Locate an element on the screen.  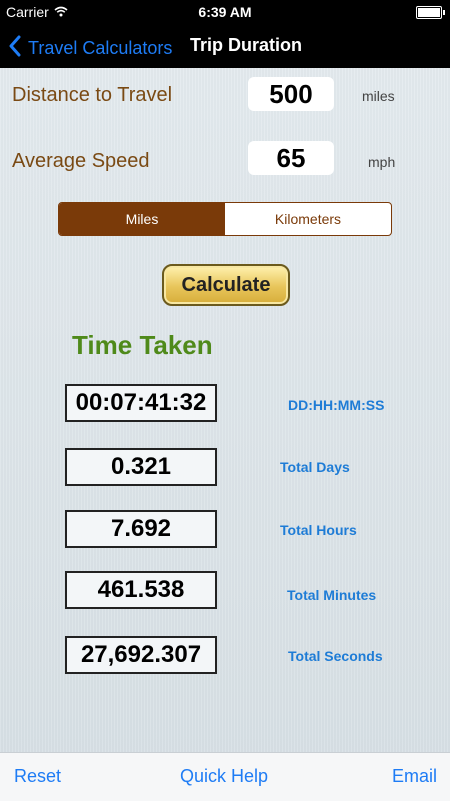
navigation-bar: Travel Calculators Trip Duration is located at coordinates (225, 46).